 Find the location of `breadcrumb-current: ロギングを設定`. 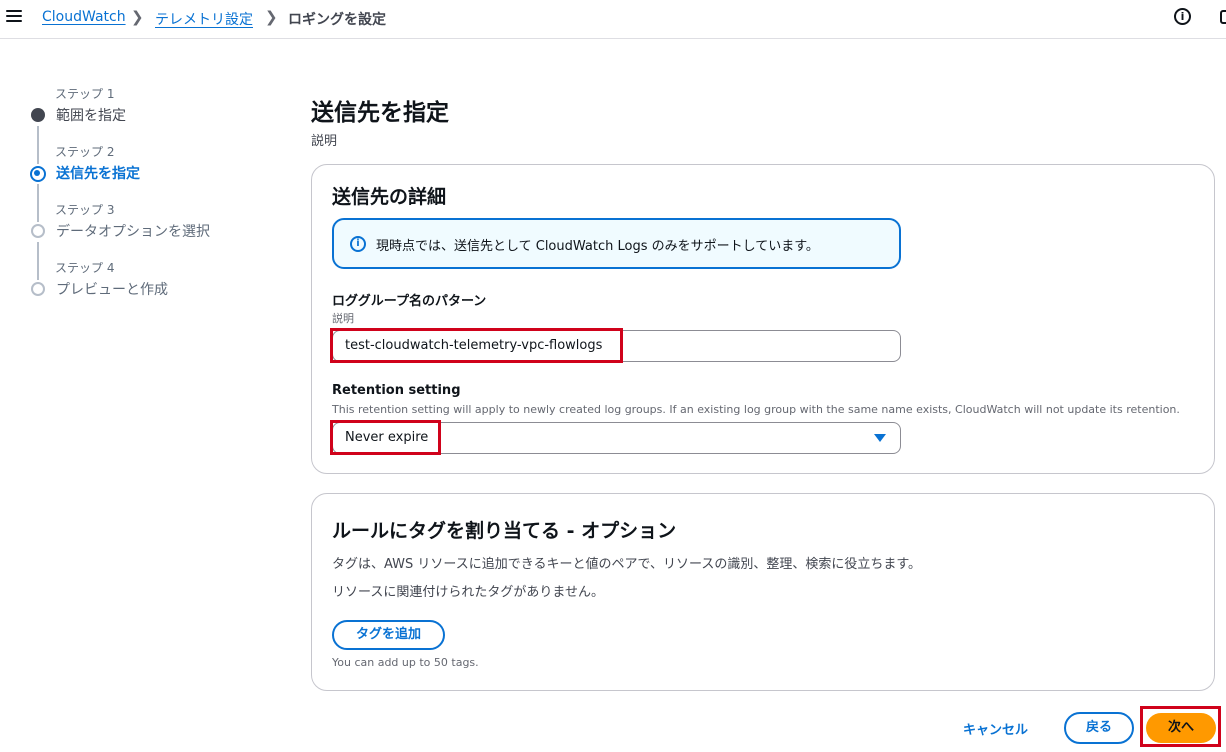

breadcrumb-current: ロギングを設定 is located at coordinates (337, 20).